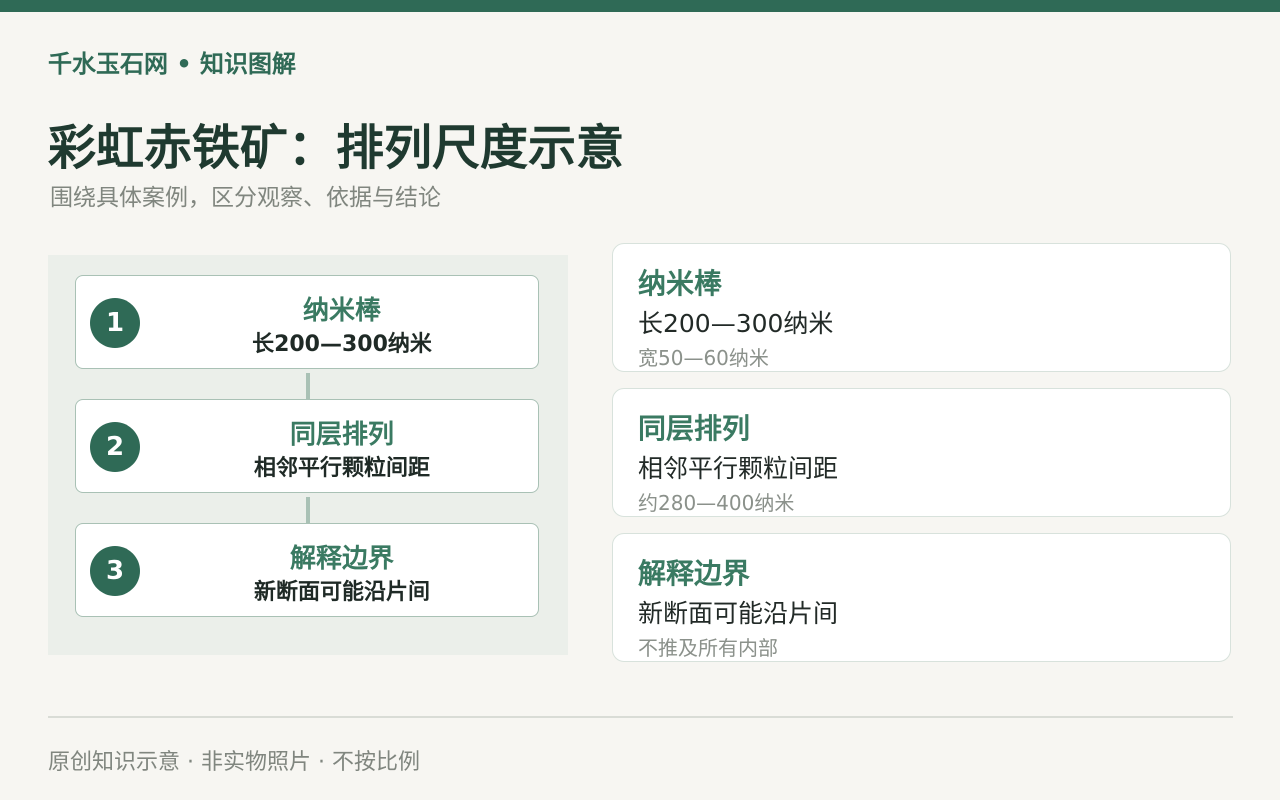 The image size is (1280, 800). Describe the element at coordinates (694, 573) in the screenshot. I see `card-title: 解释边界` at that location.